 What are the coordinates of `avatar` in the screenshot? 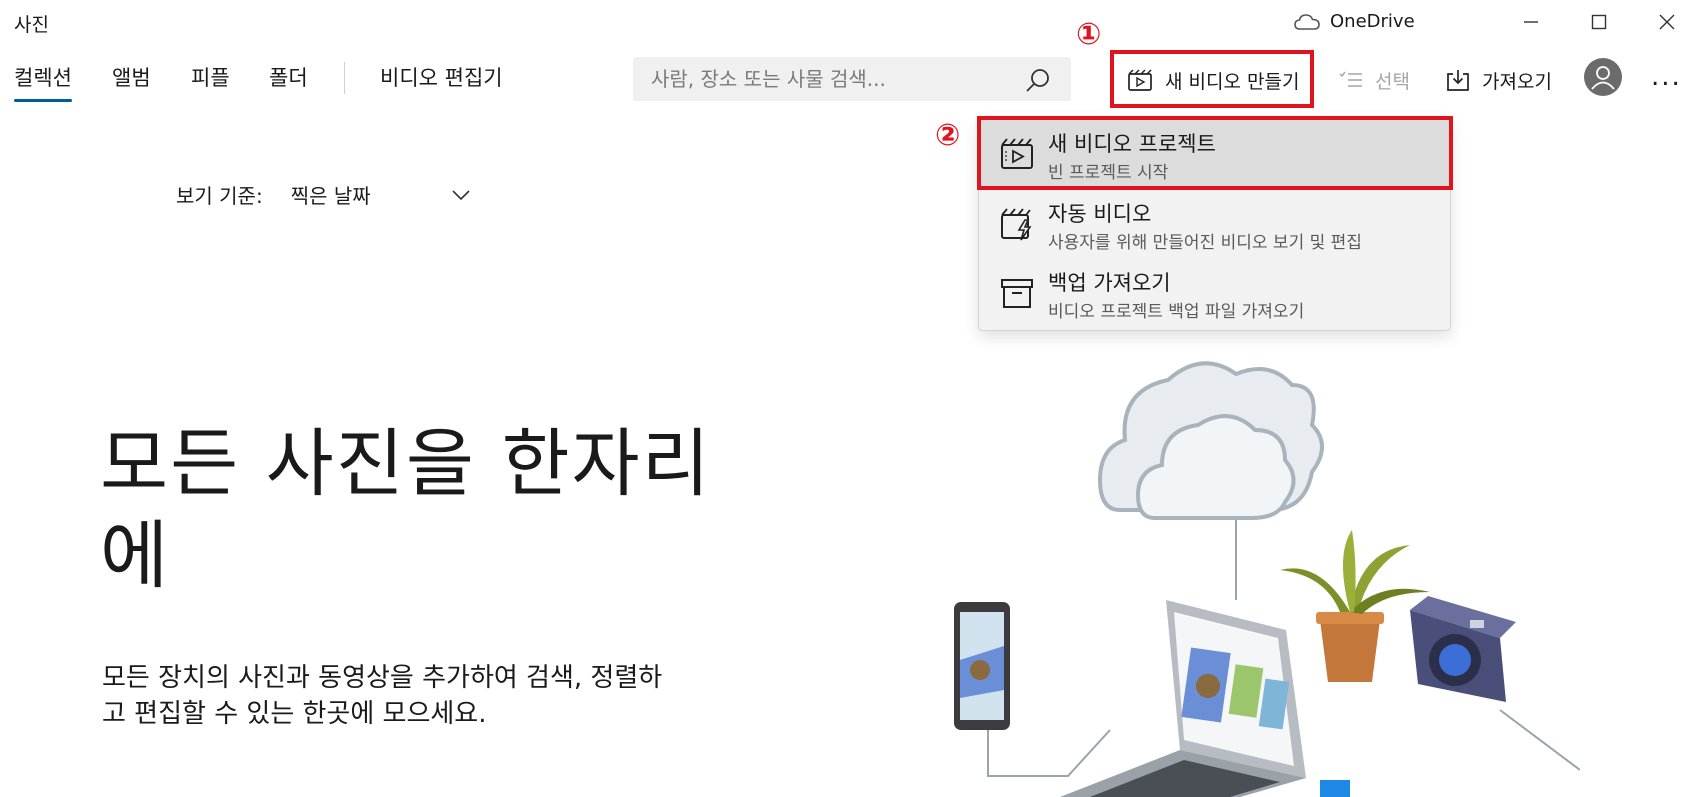 It's located at (1603, 77).